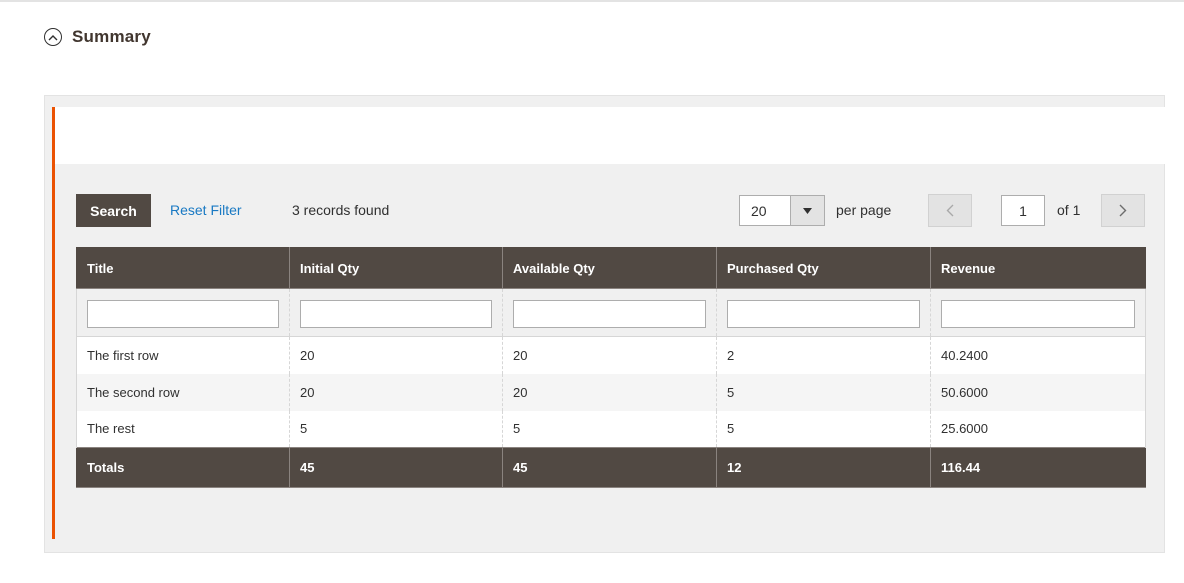 The width and height of the screenshot is (1184, 583). I want to click on cell-revenue: 25.6000, so click(1038, 429).